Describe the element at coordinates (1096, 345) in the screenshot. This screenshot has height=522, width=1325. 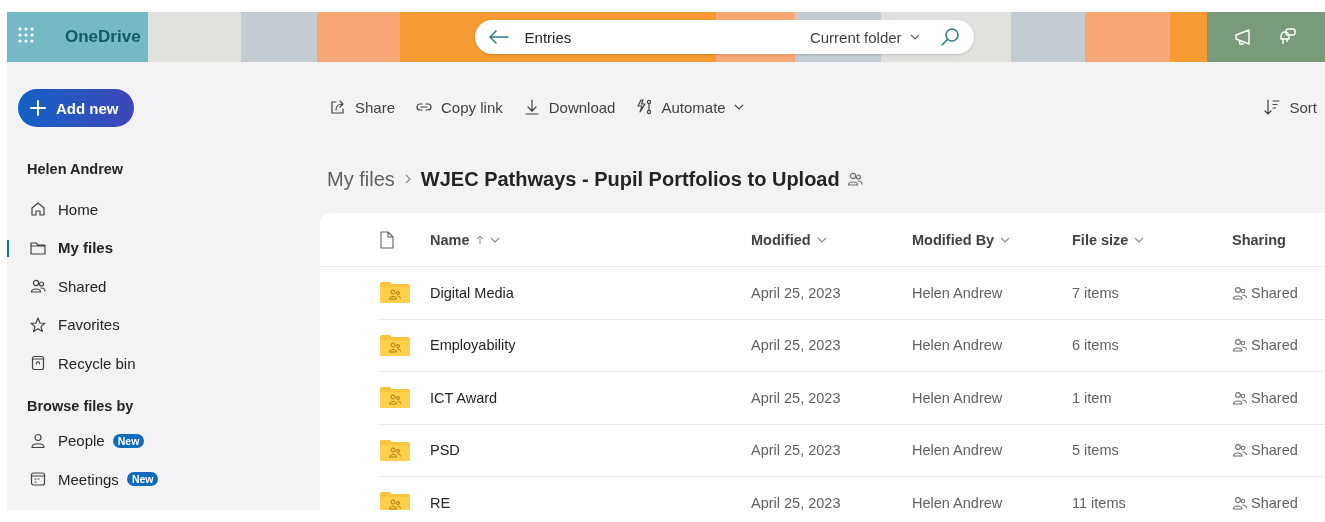
I see `table-cell-text: 6 items` at that location.